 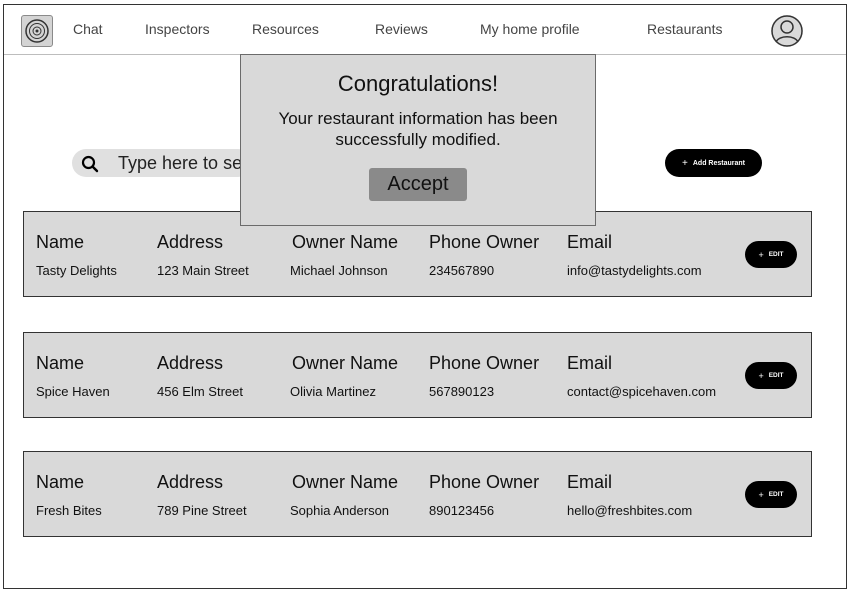 What do you see at coordinates (787, 31) in the screenshot?
I see `user-avatar-icon` at bounding box center [787, 31].